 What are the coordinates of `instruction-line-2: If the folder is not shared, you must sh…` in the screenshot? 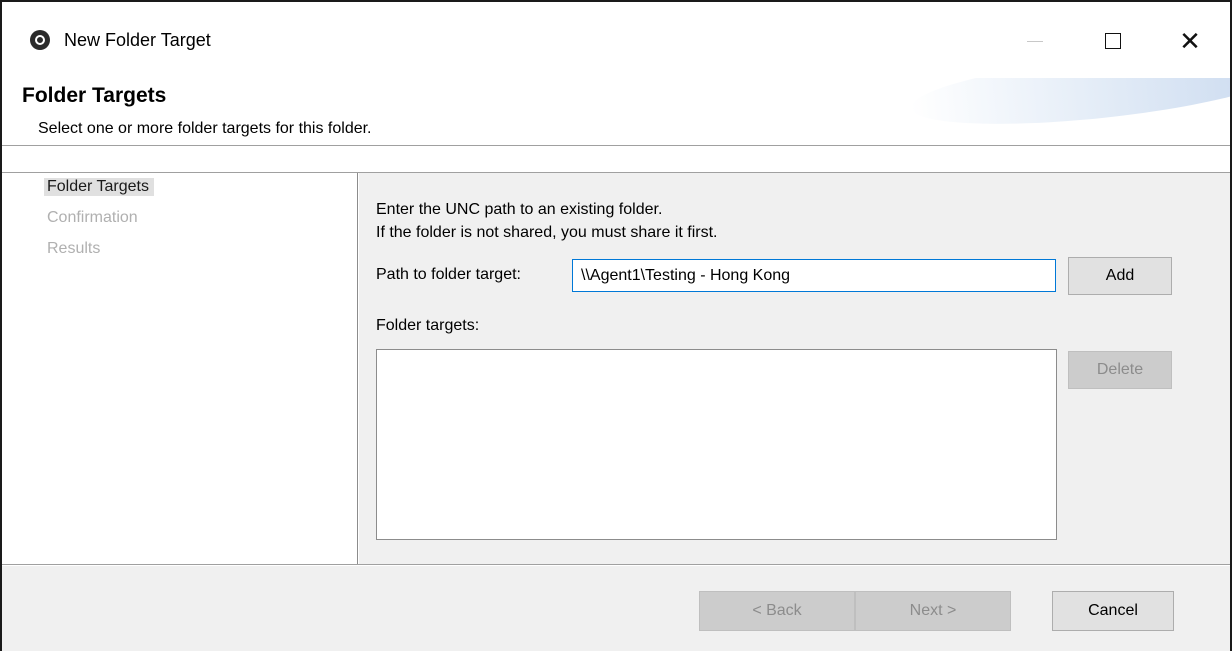 It's located at (547, 232).